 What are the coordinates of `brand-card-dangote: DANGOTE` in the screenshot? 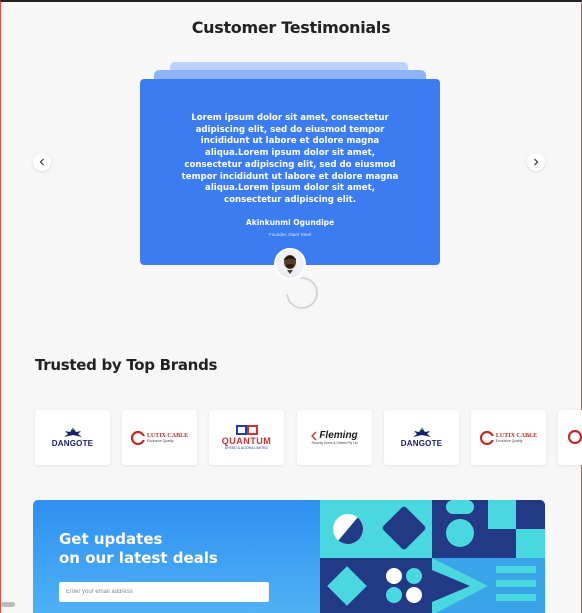 It's located at (72, 437).